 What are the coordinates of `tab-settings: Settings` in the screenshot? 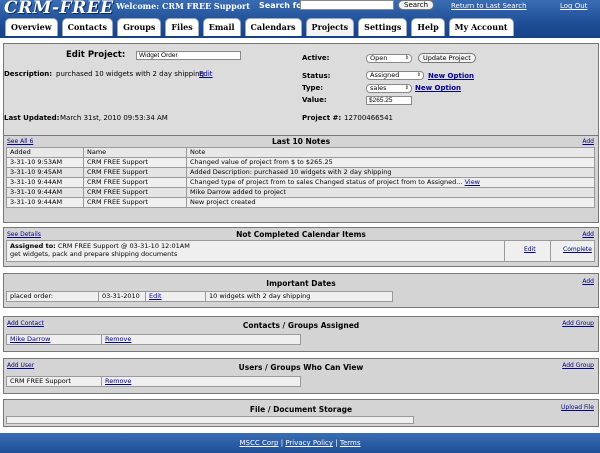 It's located at (383, 27).